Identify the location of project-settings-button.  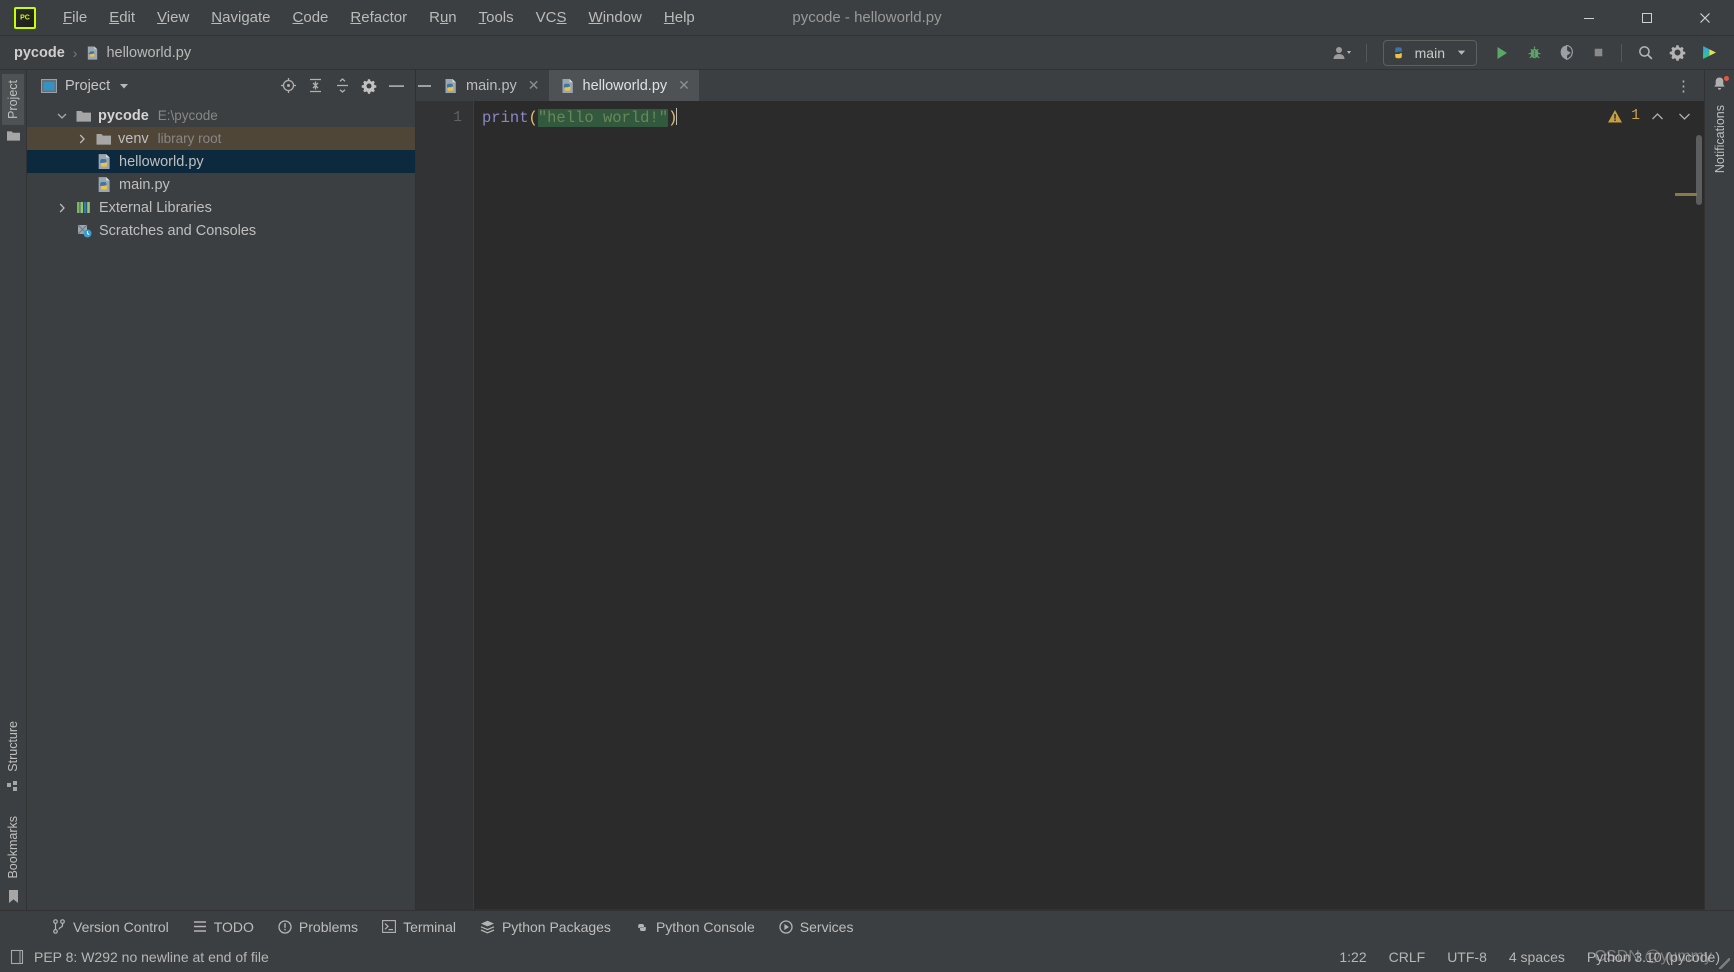
(369, 86).